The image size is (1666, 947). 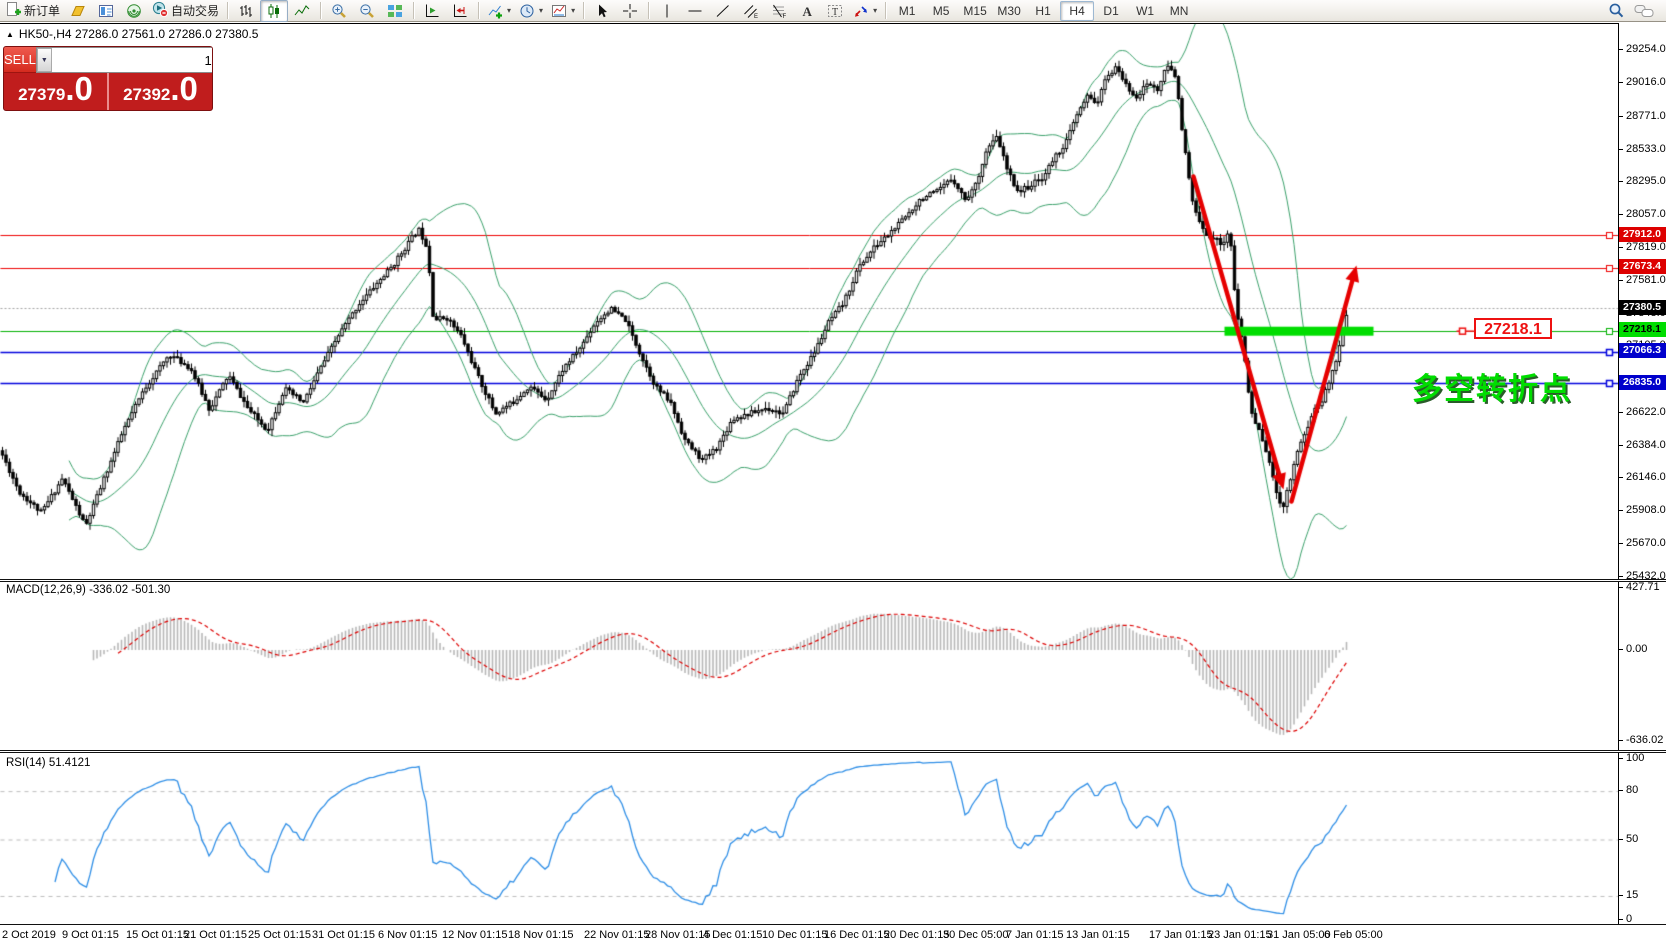 I want to click on date-tick-label: 18 Nov 01:15, so click(x=541, y=935).